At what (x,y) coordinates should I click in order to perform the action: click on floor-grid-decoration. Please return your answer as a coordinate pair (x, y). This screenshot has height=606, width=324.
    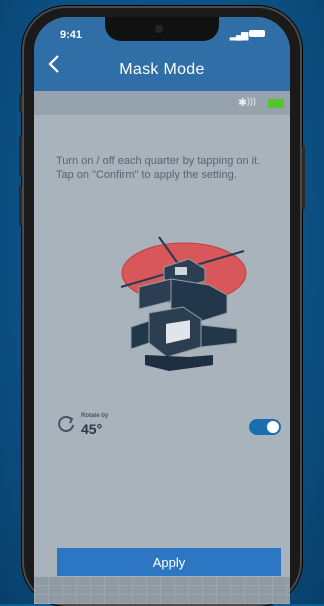
    Looking at the image, I should click on (162, 590).